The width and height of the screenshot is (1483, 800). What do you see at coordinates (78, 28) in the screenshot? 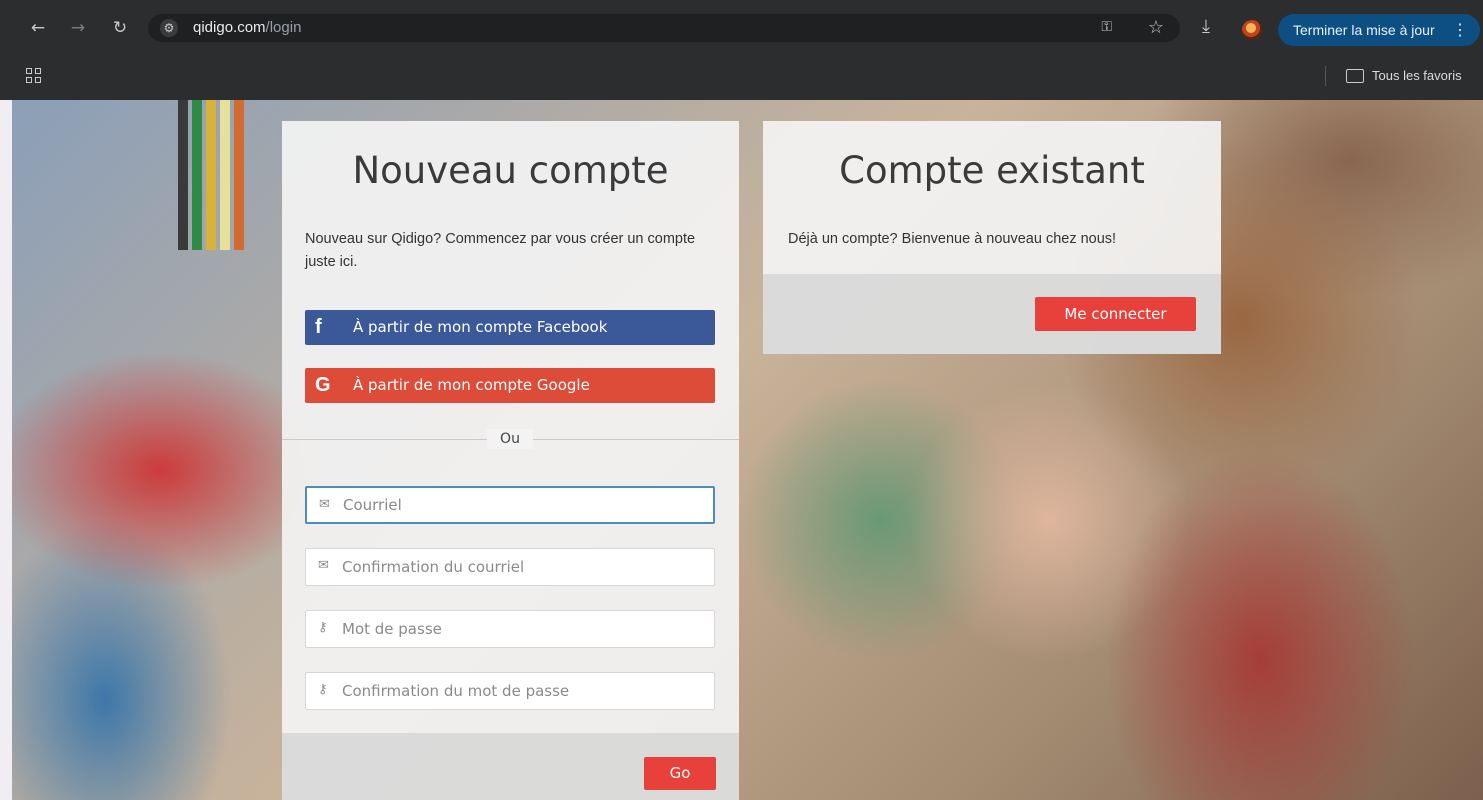
I see `forward-icon: →` at bounding box center [78, 28].